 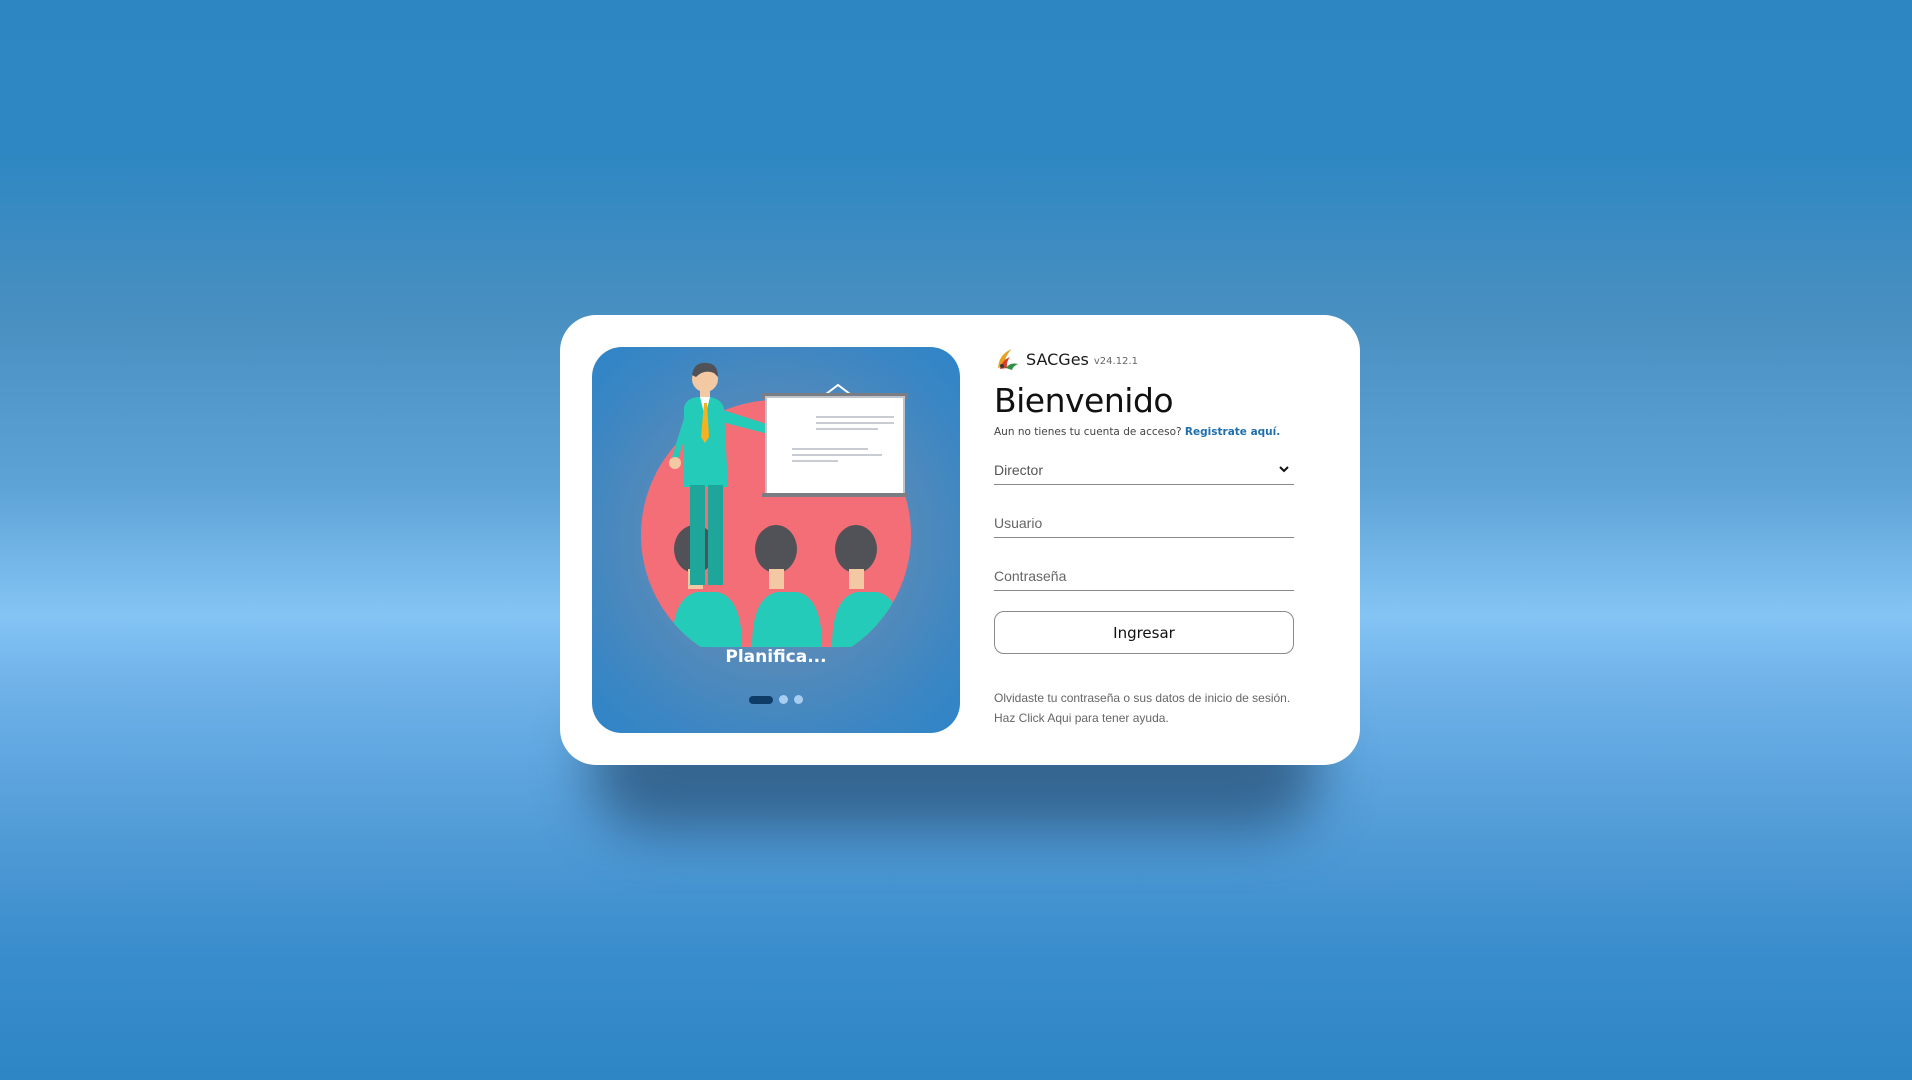 I want to click on password-input, so click(x=1144, y=576).